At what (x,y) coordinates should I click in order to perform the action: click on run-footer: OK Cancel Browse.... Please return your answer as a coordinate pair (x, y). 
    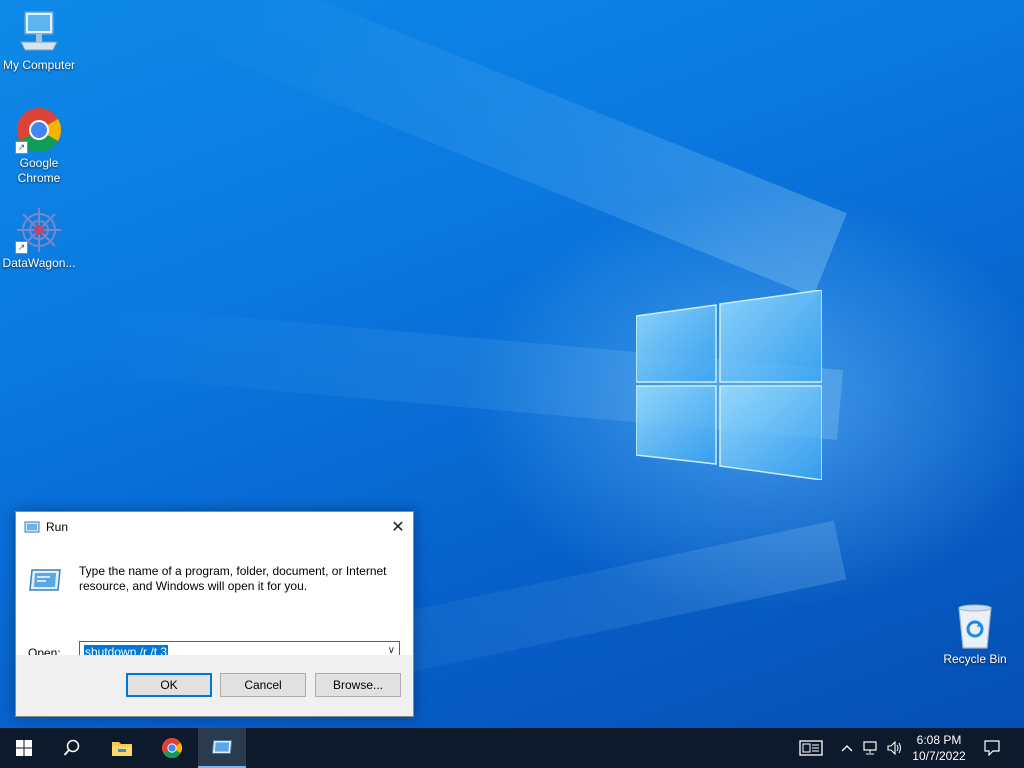
    Looking at the image, I should click on (214, 685).